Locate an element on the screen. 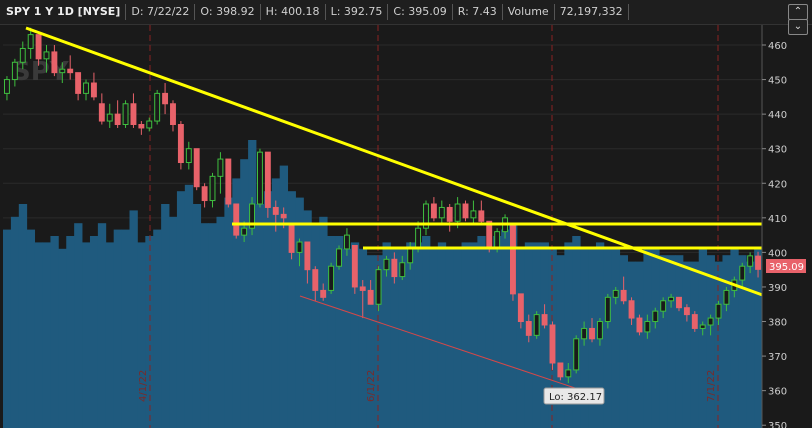 Image resolution: width=812 pixels, height=428 pixels. price-tick-label: 430 is located at coordinates (777, 150).